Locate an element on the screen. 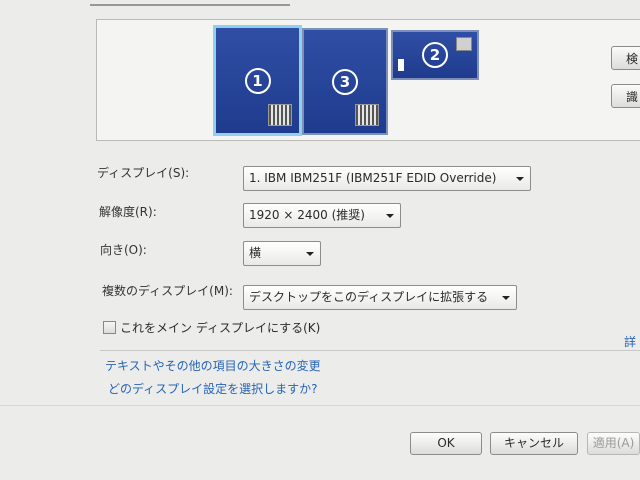  window-title-remnant is located at coordinates (190, 3).